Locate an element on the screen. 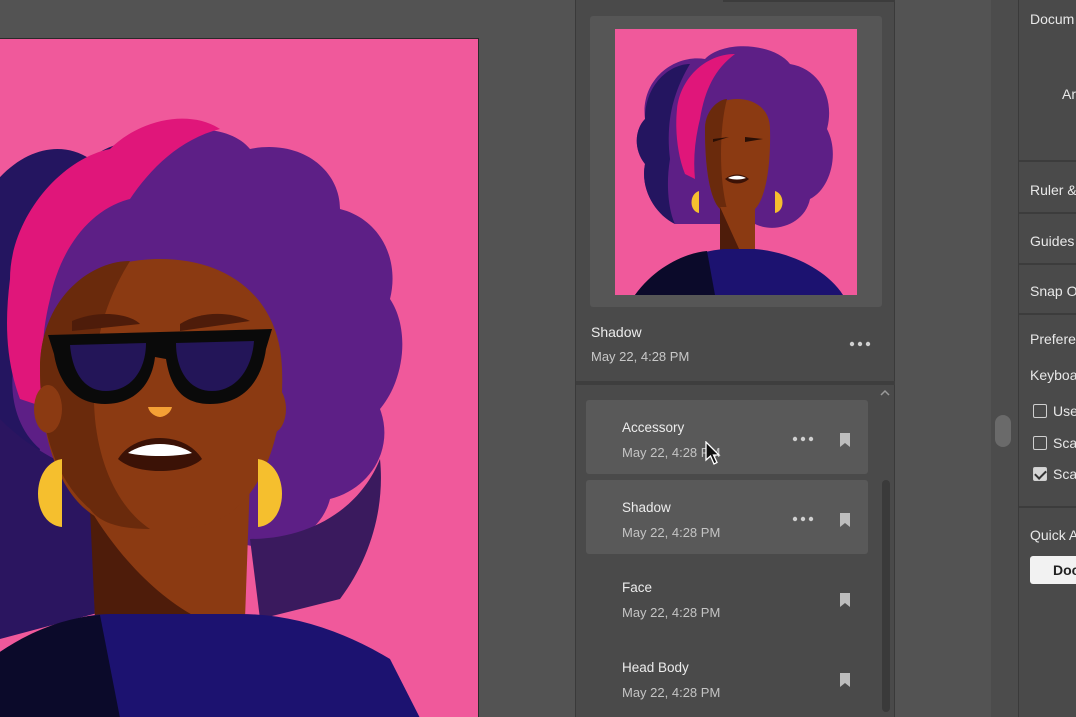 Image resolution: width=1076 pixels, height=717 pixels. panel-gutter is located at coordinates (956, 358).